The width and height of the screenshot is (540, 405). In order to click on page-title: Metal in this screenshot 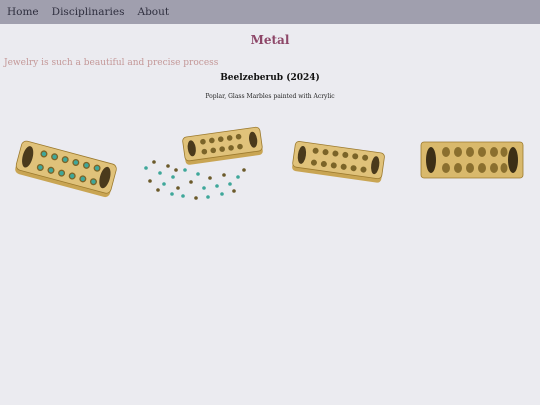, I will do `click(270, 40)`.